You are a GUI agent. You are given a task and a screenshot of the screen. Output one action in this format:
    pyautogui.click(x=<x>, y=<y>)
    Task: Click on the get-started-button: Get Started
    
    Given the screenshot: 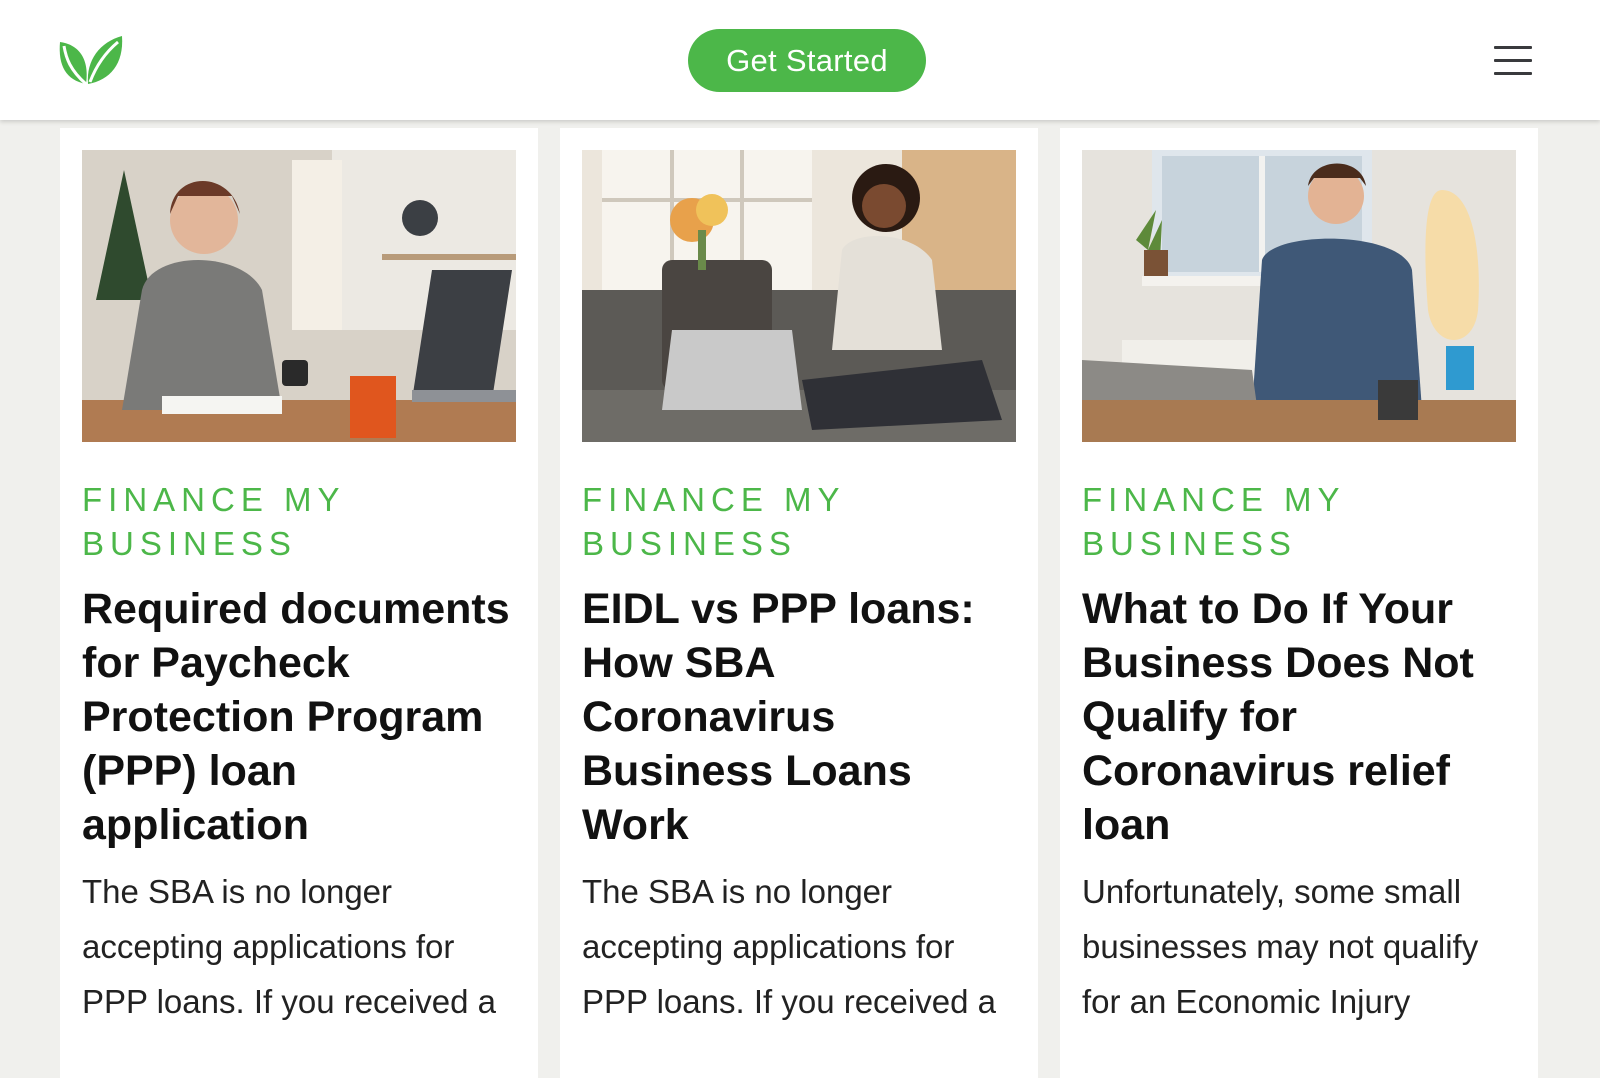 What is the action you would take?
    pyautogui.click(x=807, y=60)
    